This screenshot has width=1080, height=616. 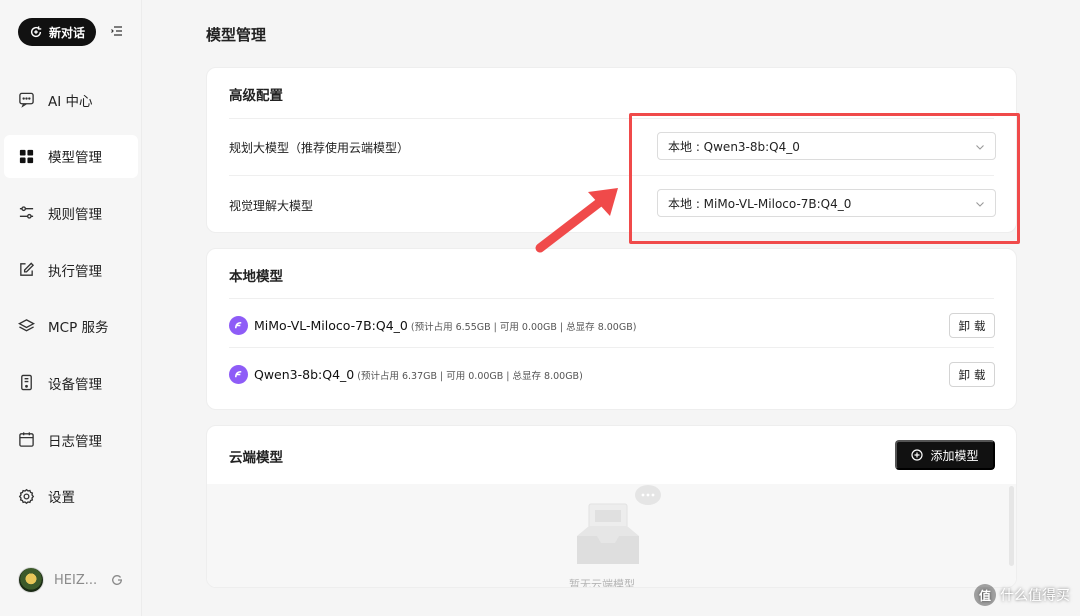 I want to click on vision-model-label: 视觉理解大模型, so click(x=271, y=206).